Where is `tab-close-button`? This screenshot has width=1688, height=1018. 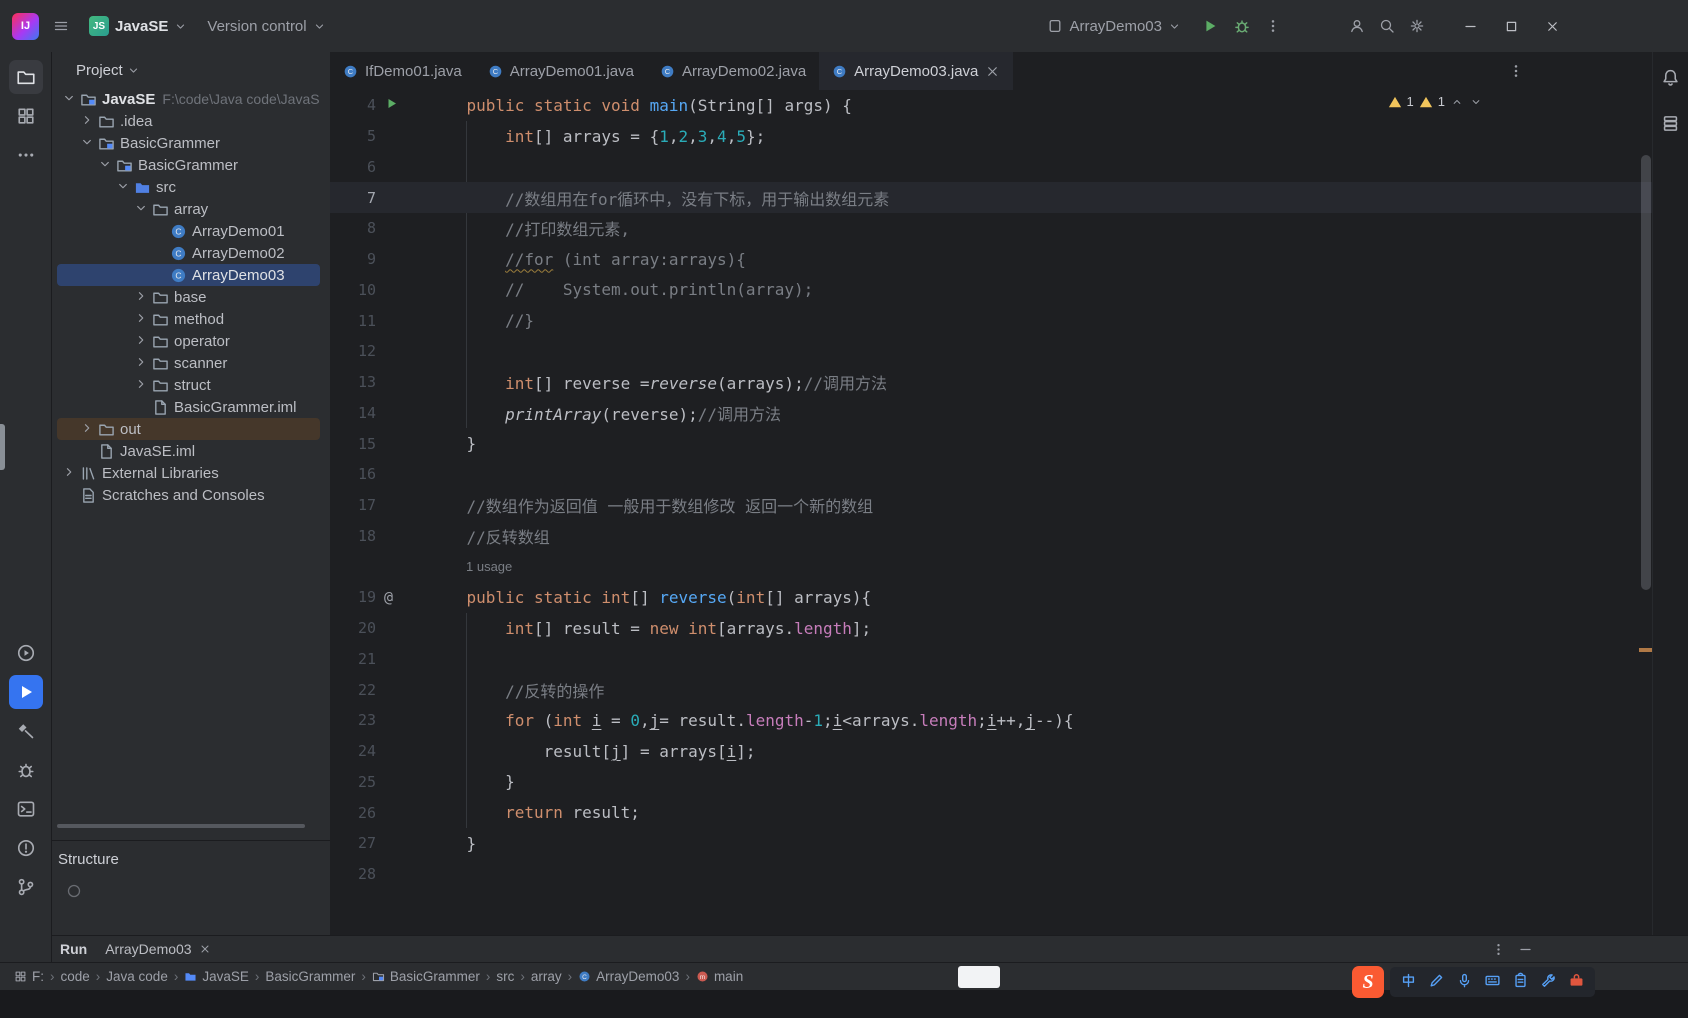
tab-close-button is located at coordinates (992, 71).